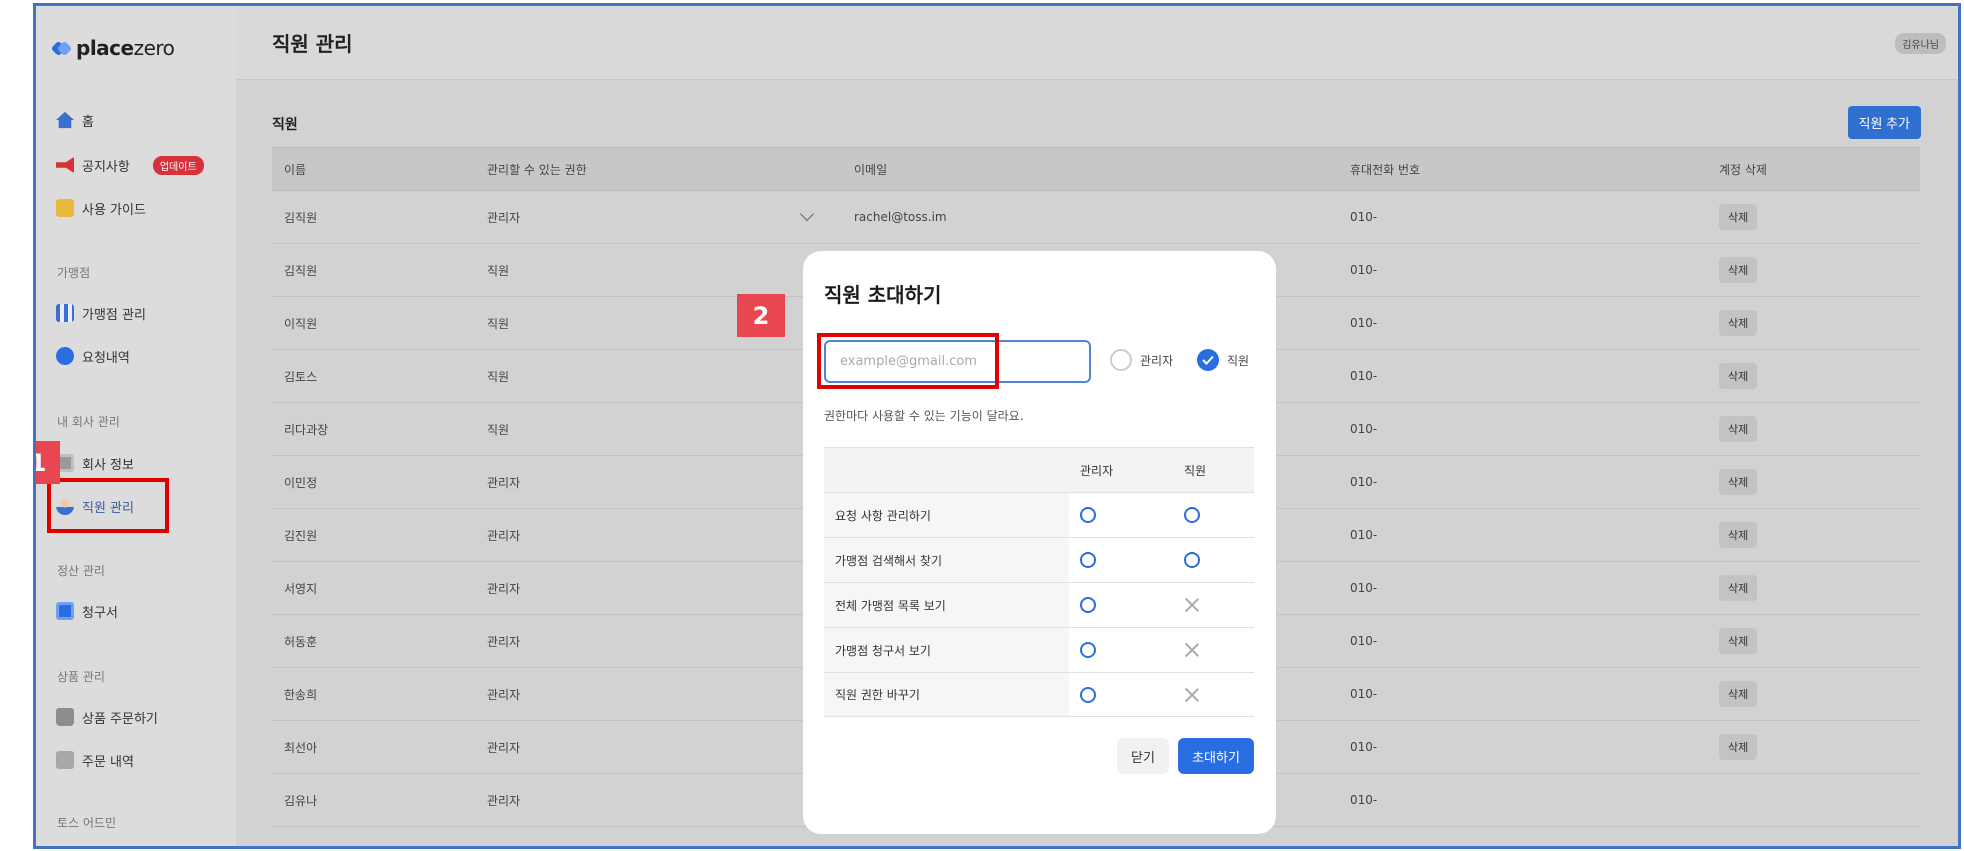 The image size is (1964, 851). What do you see at coordinates (537, 169) in the screenshot?
I see `column-header-role: 관리할 수 있는 권한` at bounding box center [537, 169].